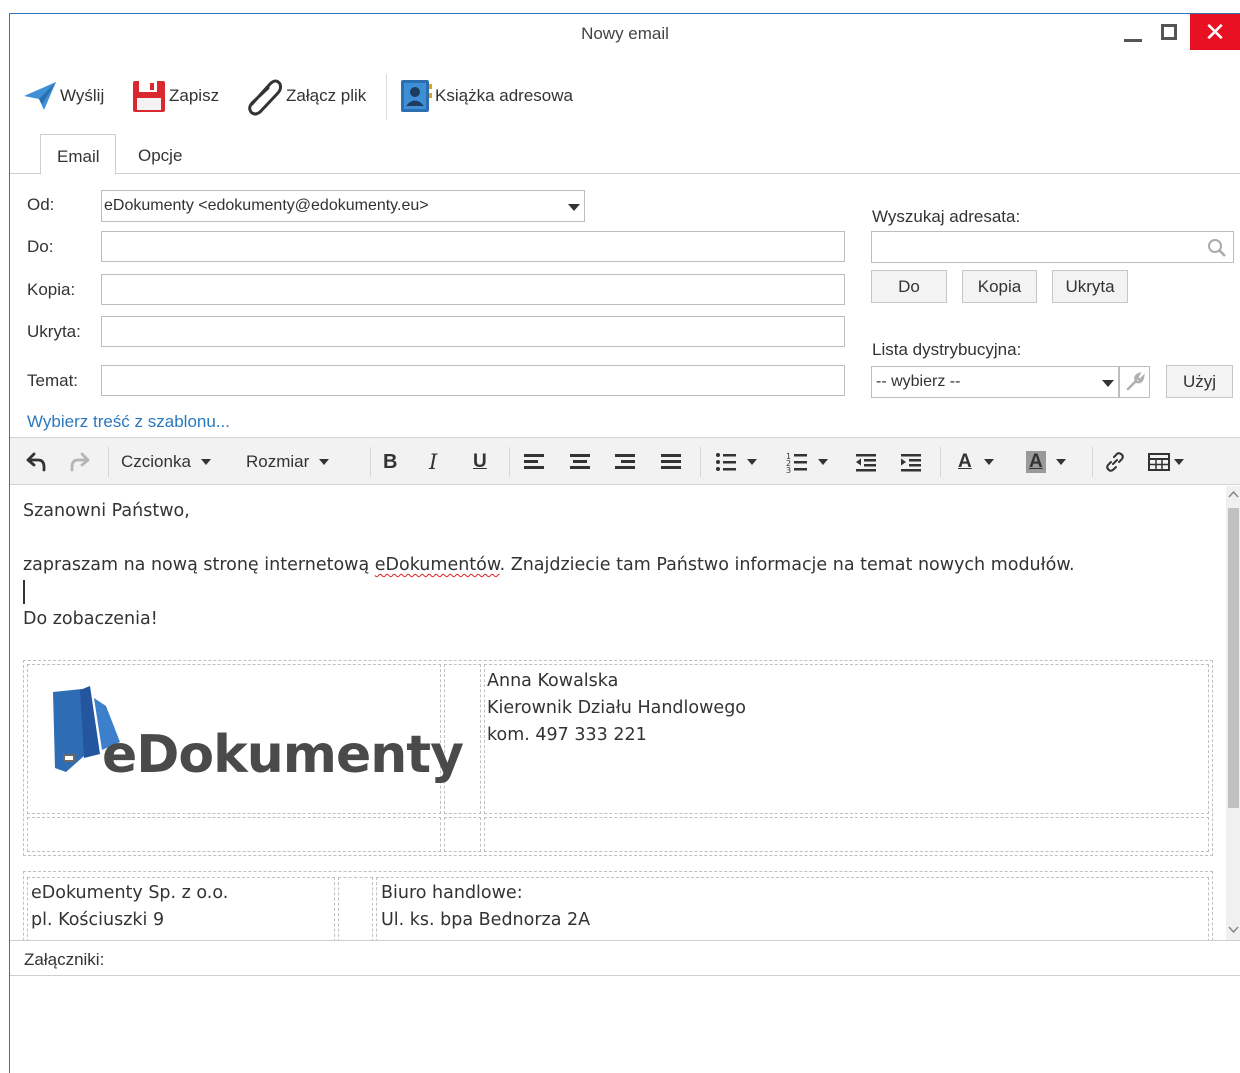 This screenshot has height=1073, width=1240. I want to click on address-book-button: Książka adresowa, so click(486, 96).